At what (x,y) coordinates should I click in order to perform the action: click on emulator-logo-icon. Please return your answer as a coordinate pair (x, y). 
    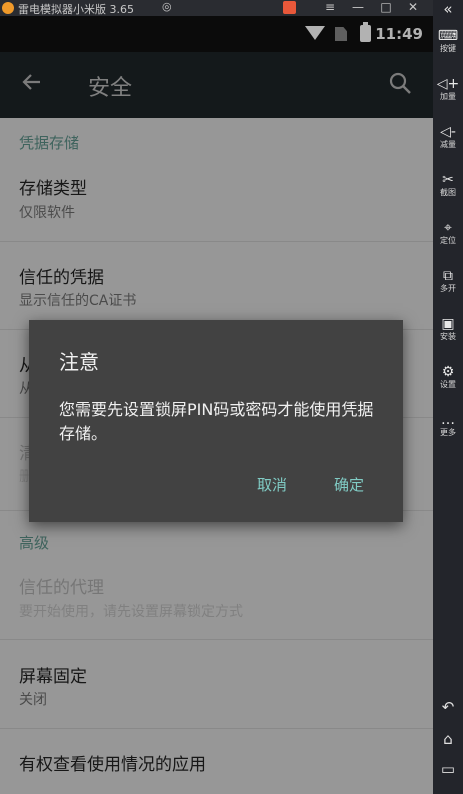
    Looking at the image, I should click on (8, 8).